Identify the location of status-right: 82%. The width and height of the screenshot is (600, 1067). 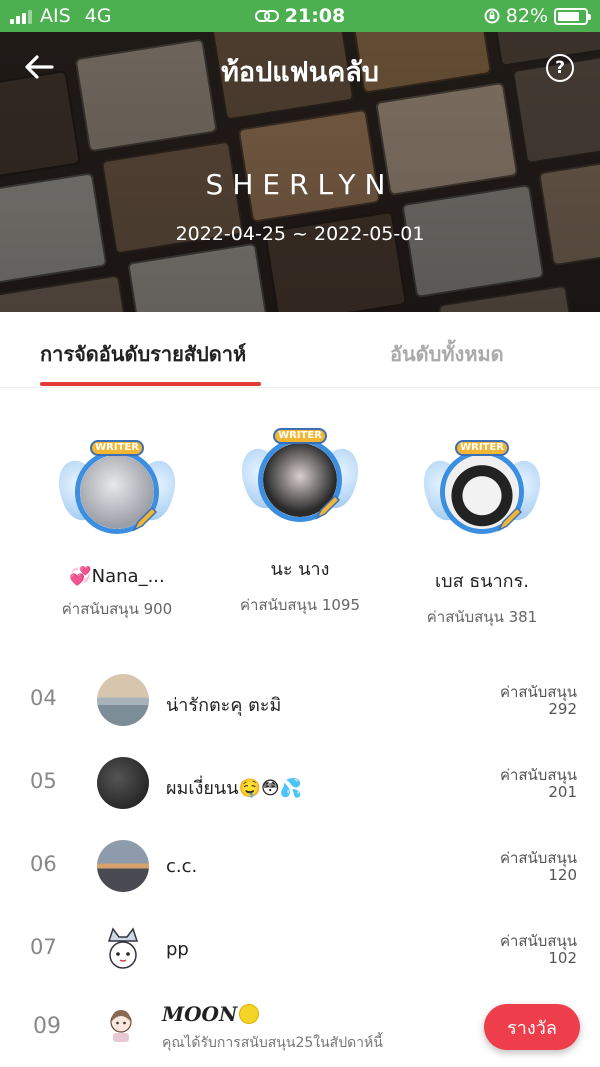
(537, 16).